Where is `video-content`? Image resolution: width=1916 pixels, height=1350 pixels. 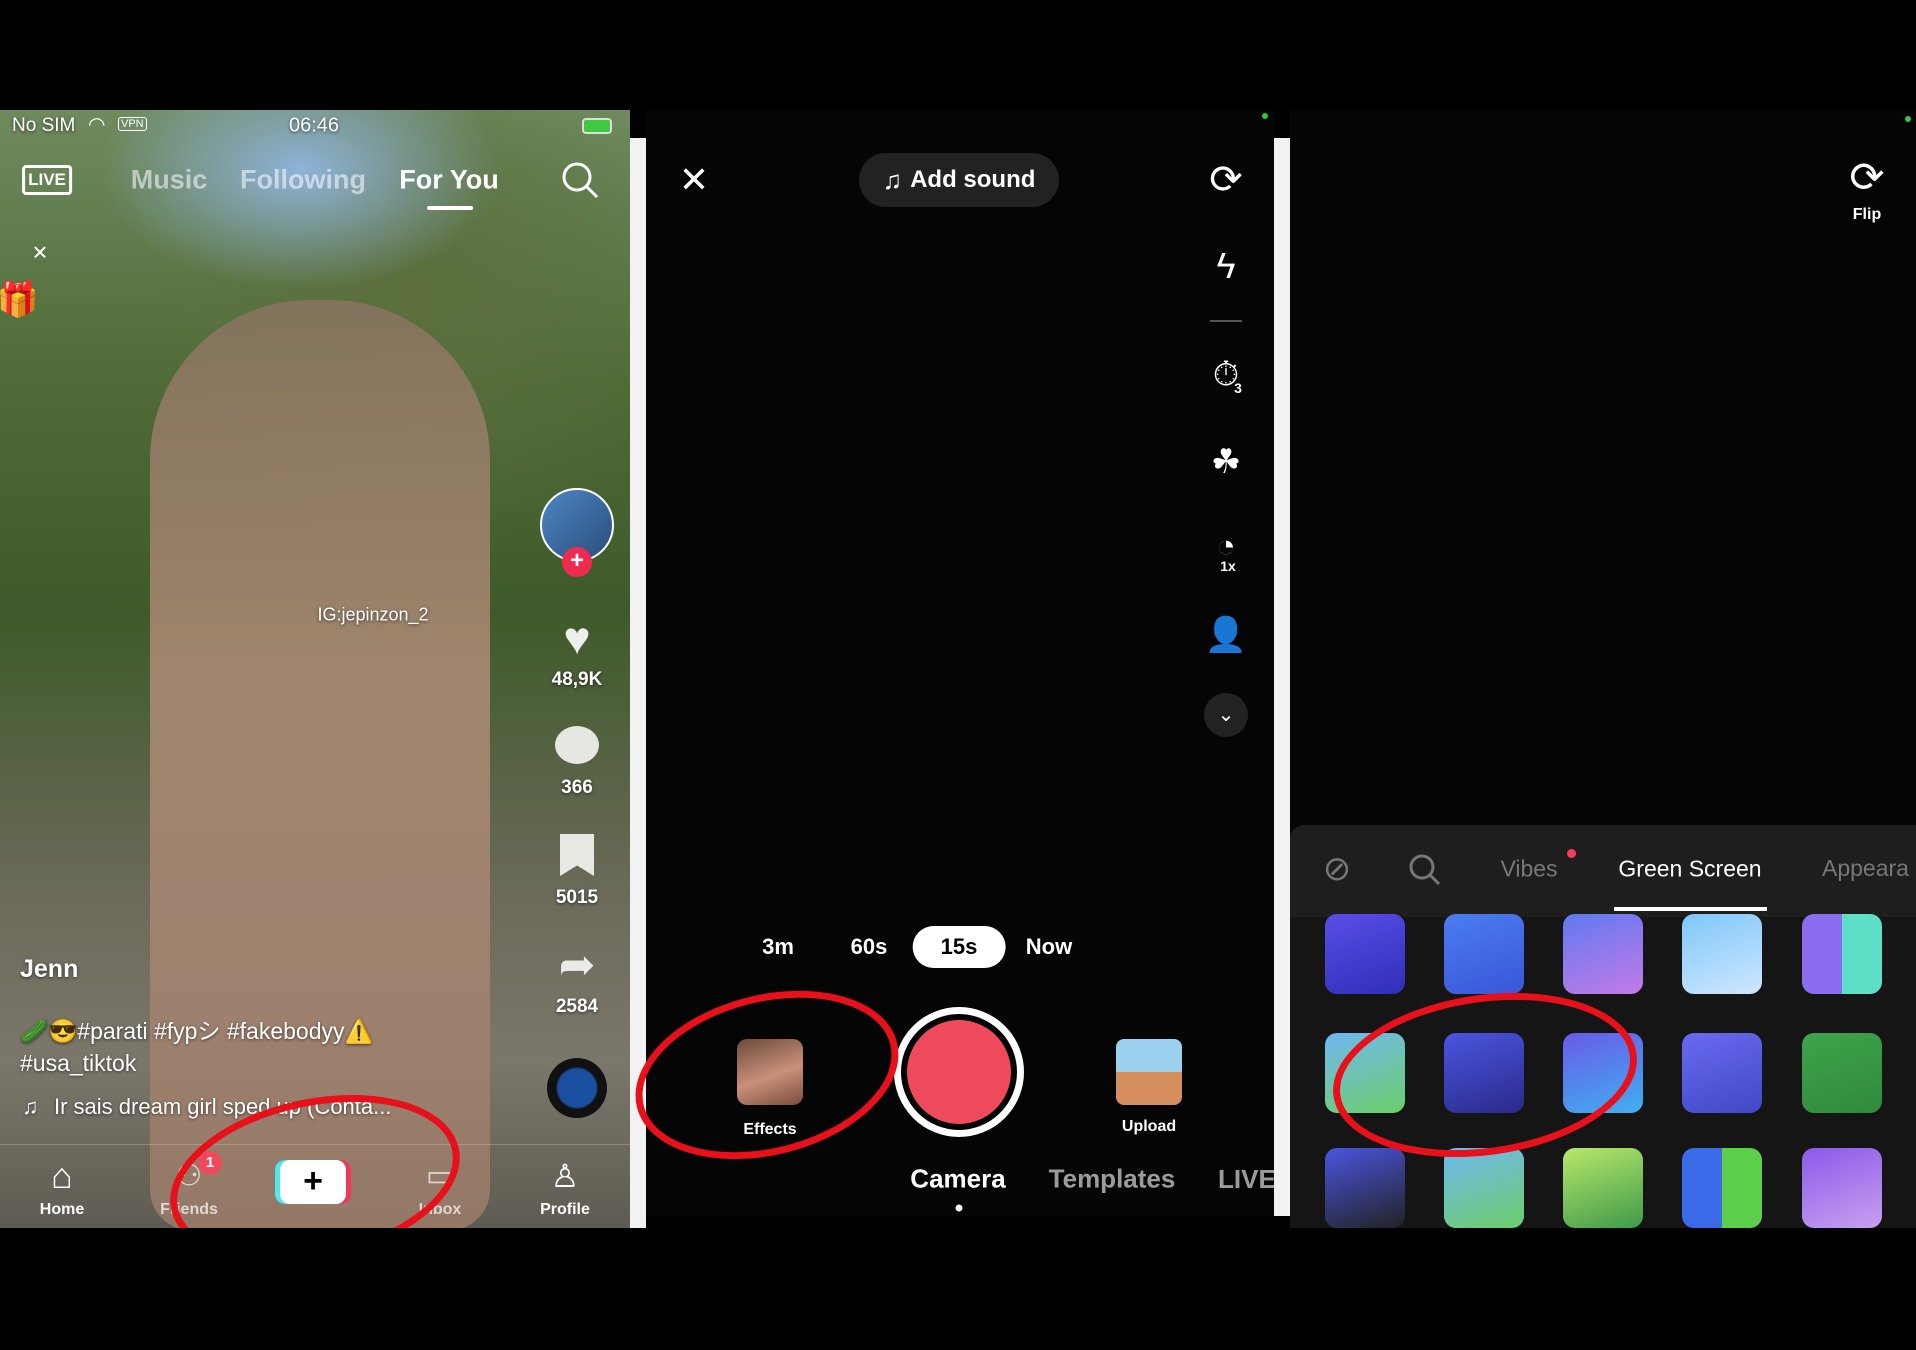
video-content is located at coordinates (320, 764).